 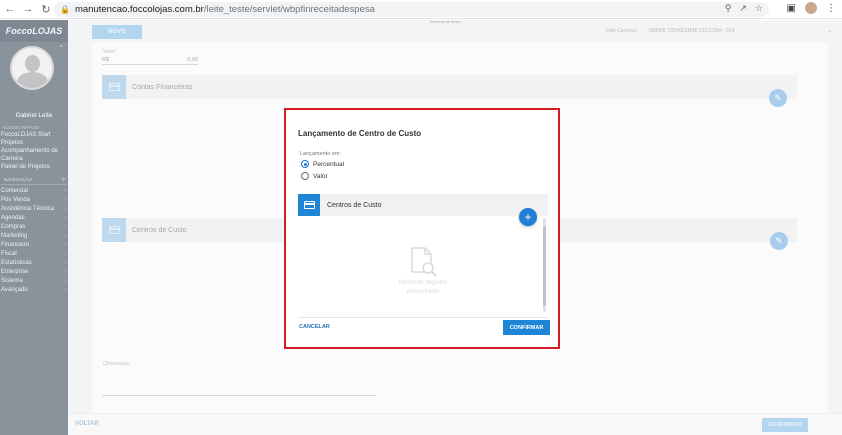 What do you see at coordinates (34, 245) in the screenshot?
I see `sidebar-item-financeiro: Financeiro ›` at bounding box center [34, 245].